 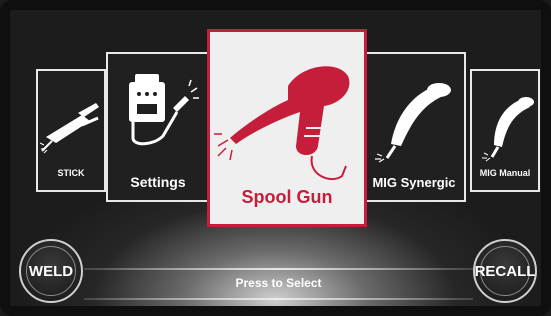 I want to click on mode-card-stick: STICK, so click(x=71, y=130).